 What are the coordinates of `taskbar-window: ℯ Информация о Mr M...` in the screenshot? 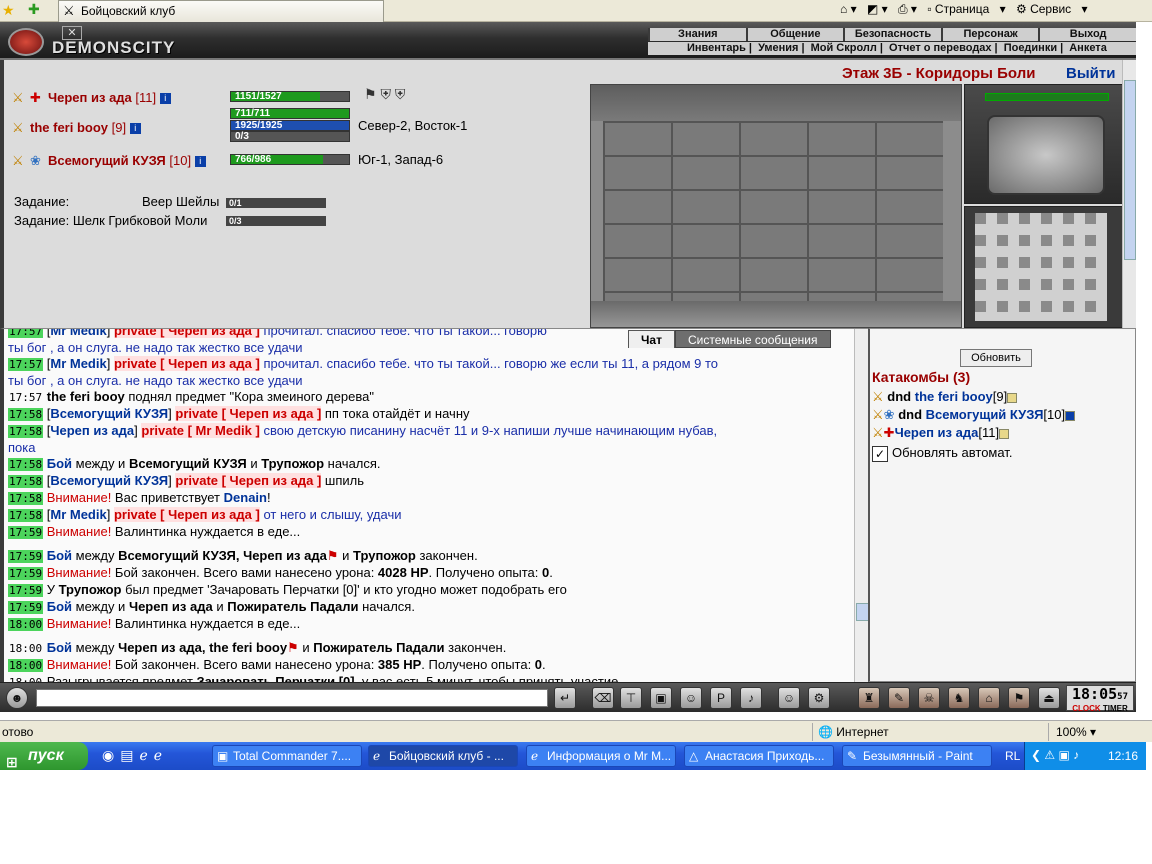 It's located at (601, 756).